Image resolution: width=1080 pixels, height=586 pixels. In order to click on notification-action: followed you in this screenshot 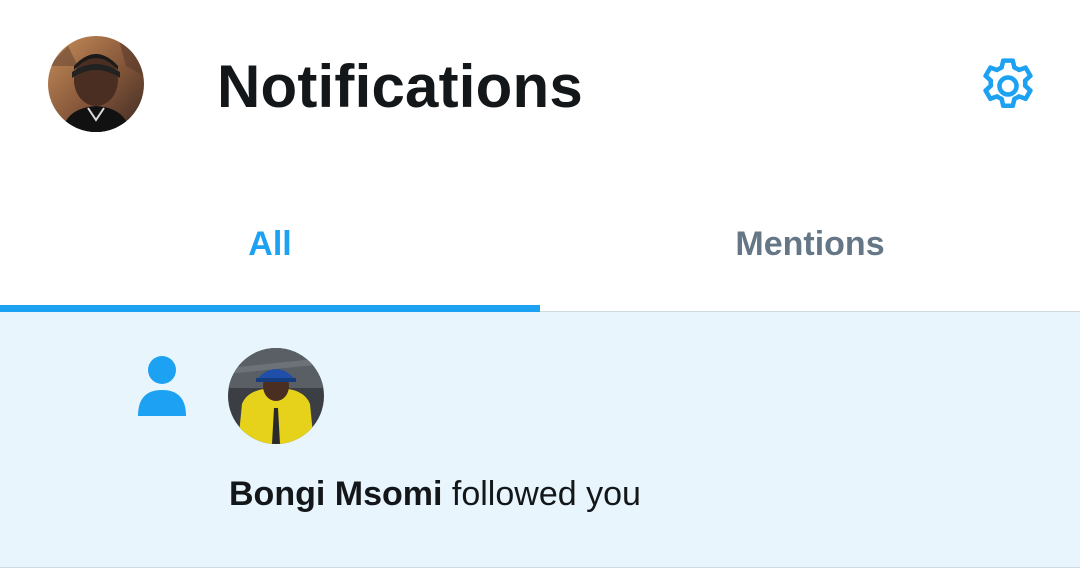, I will do `click(546, 494)`.